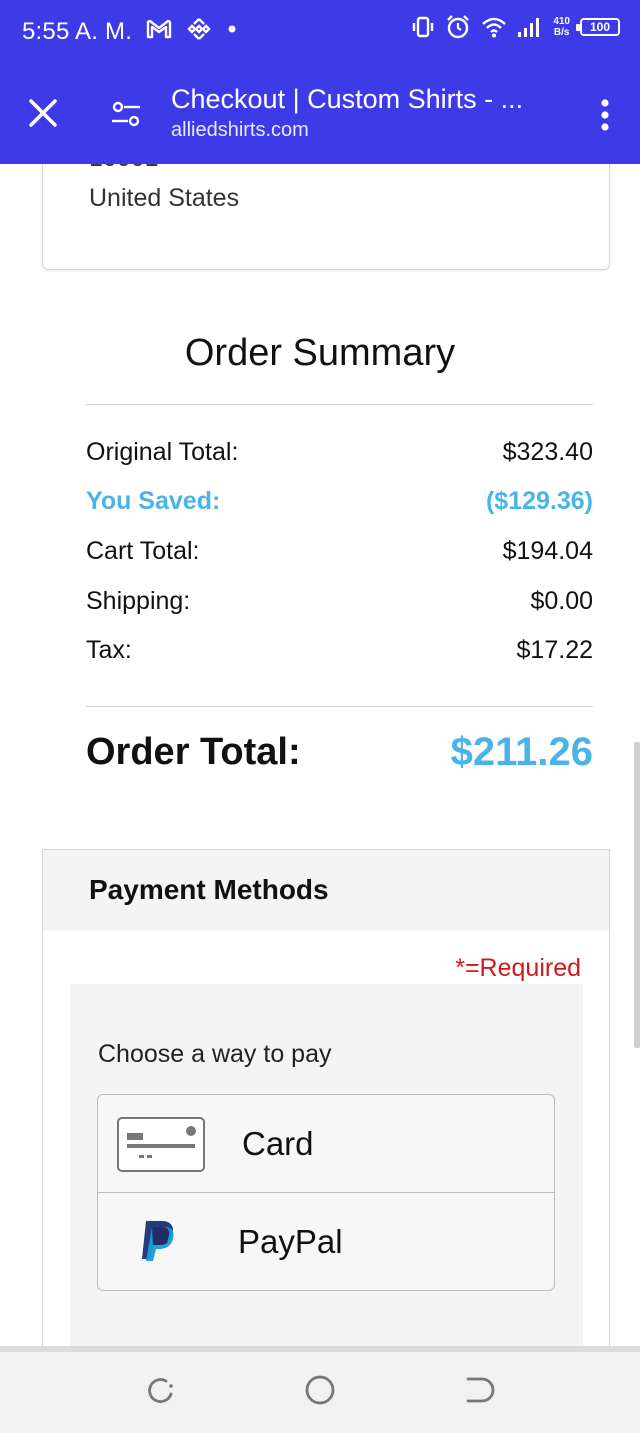  I want to click on summary-row-original: Original Total: $323.40, so click(339, 452).